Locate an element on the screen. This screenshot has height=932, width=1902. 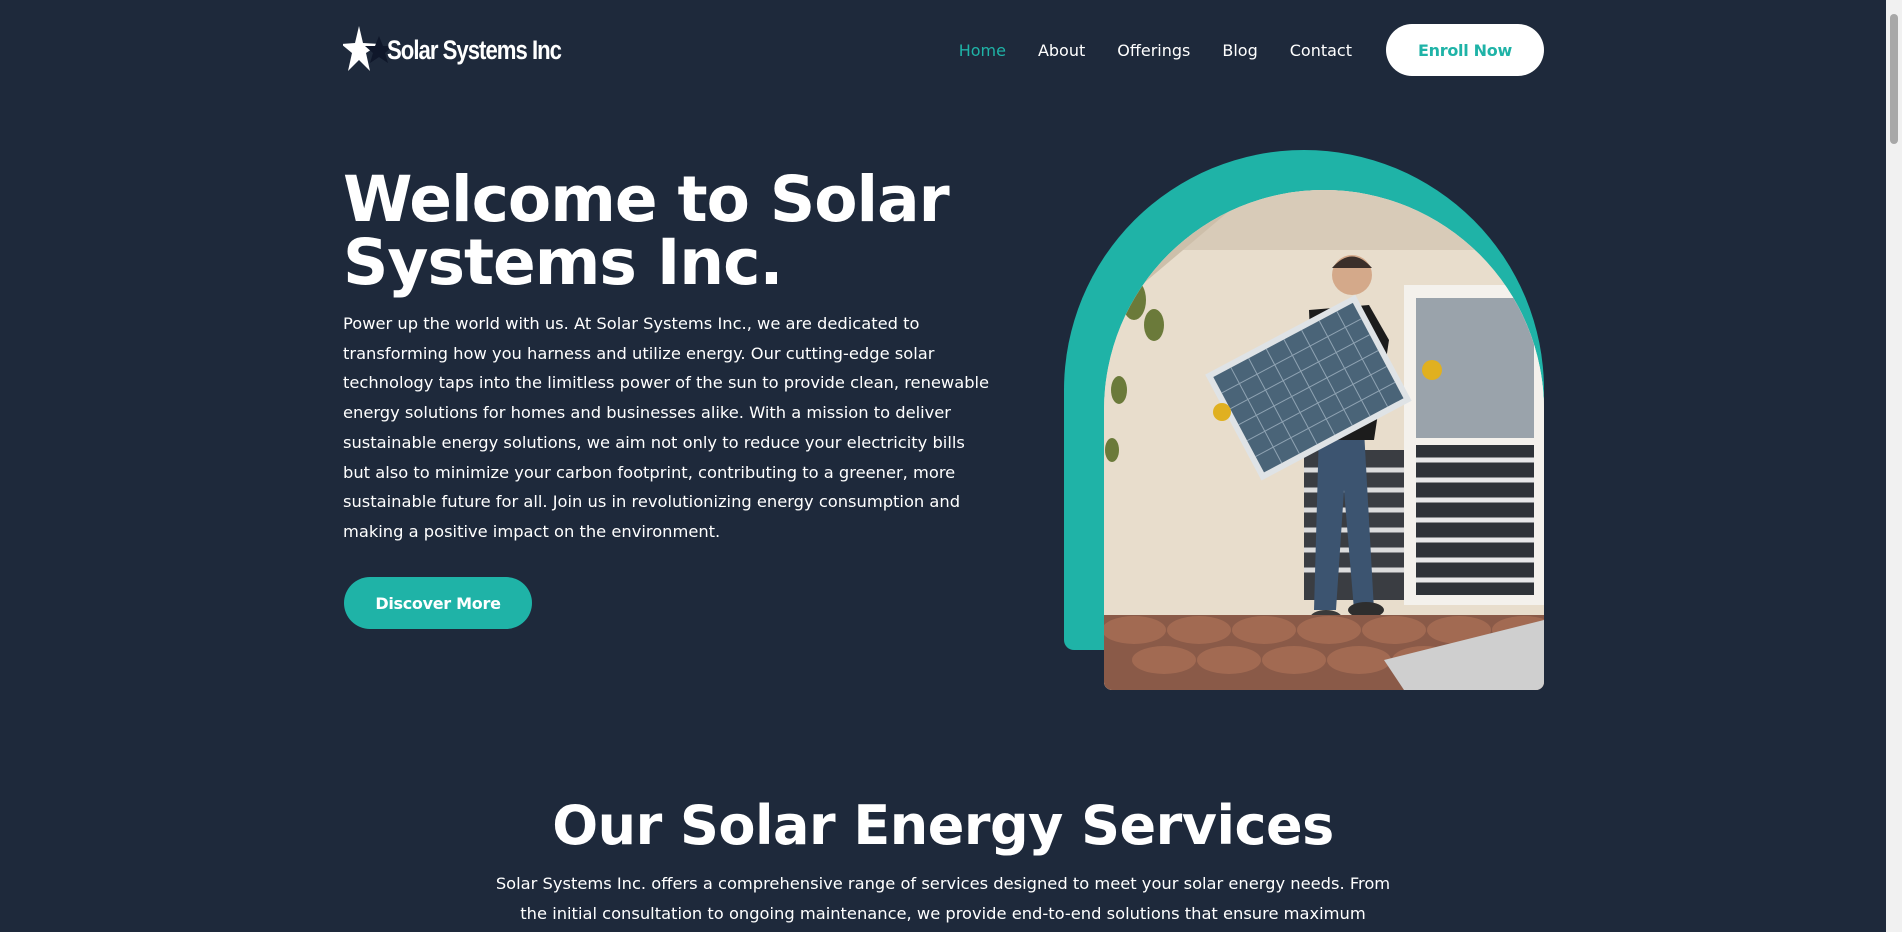
hero-image is located at coordinates (1324, 440).